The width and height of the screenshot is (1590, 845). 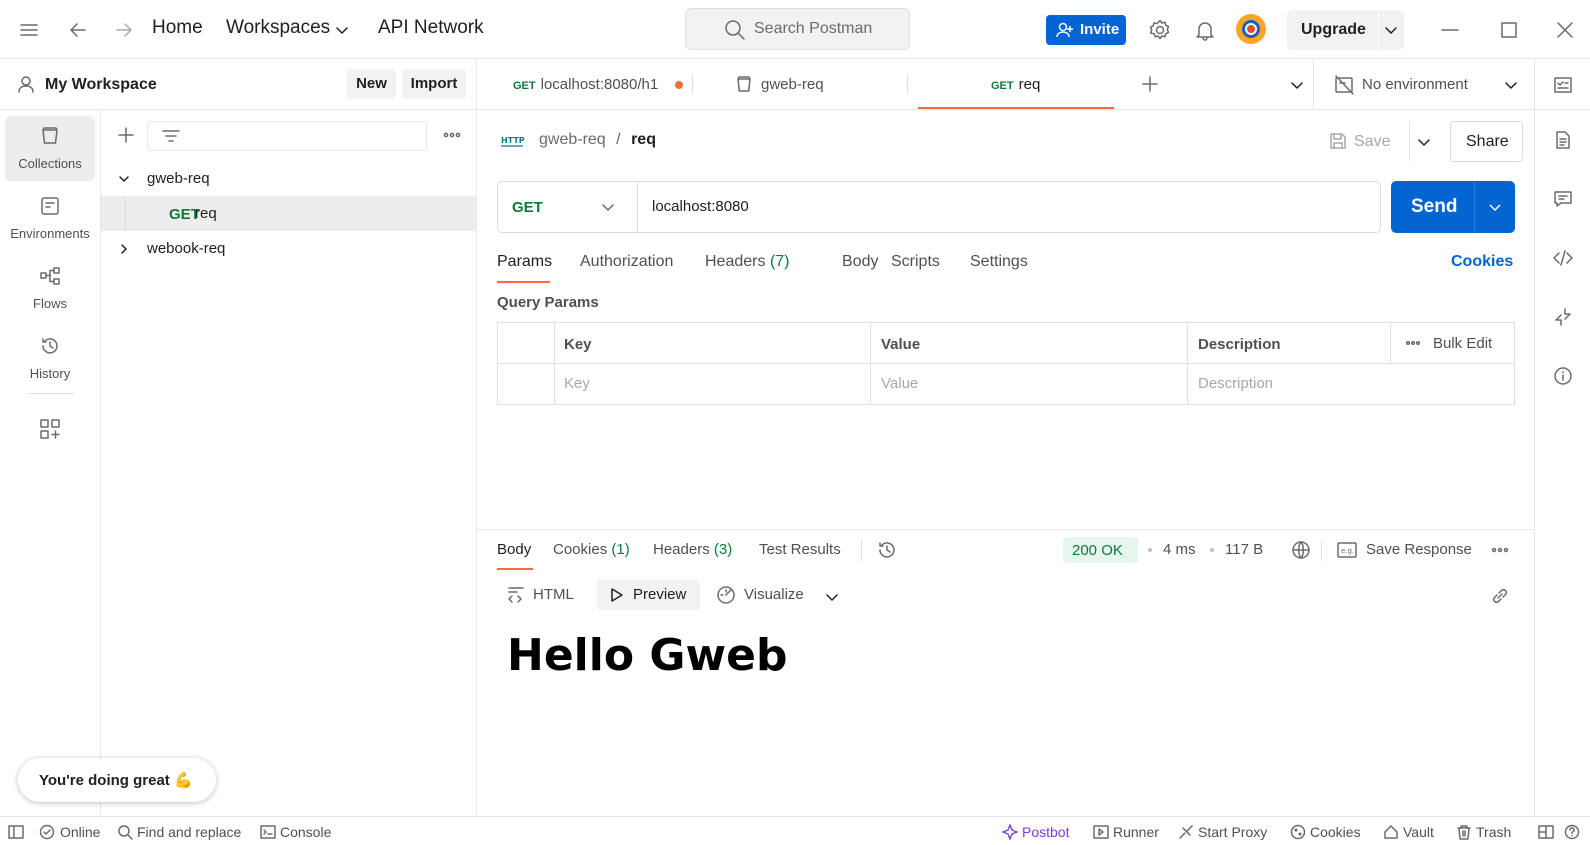 I want to click on console-button: Console, so click(x=305, y=832).